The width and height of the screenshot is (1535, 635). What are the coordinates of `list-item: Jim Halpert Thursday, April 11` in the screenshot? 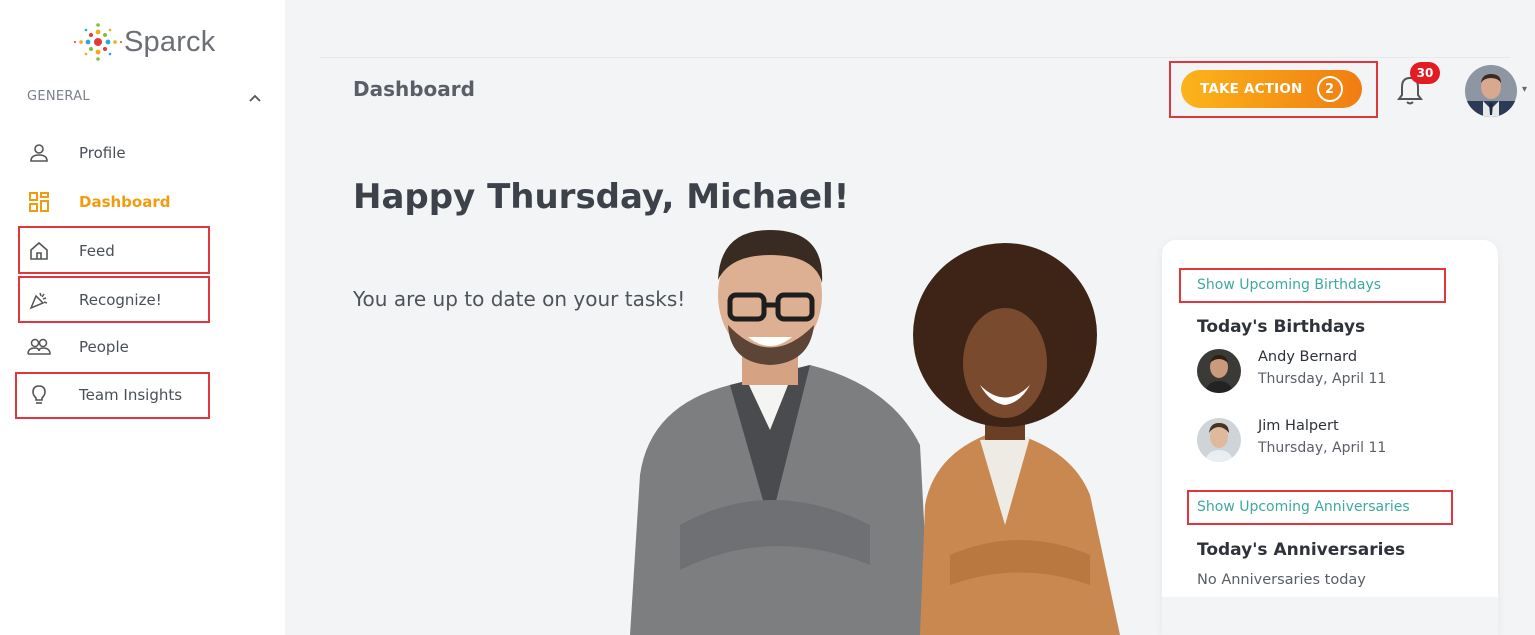 It's located at (1337, 440).